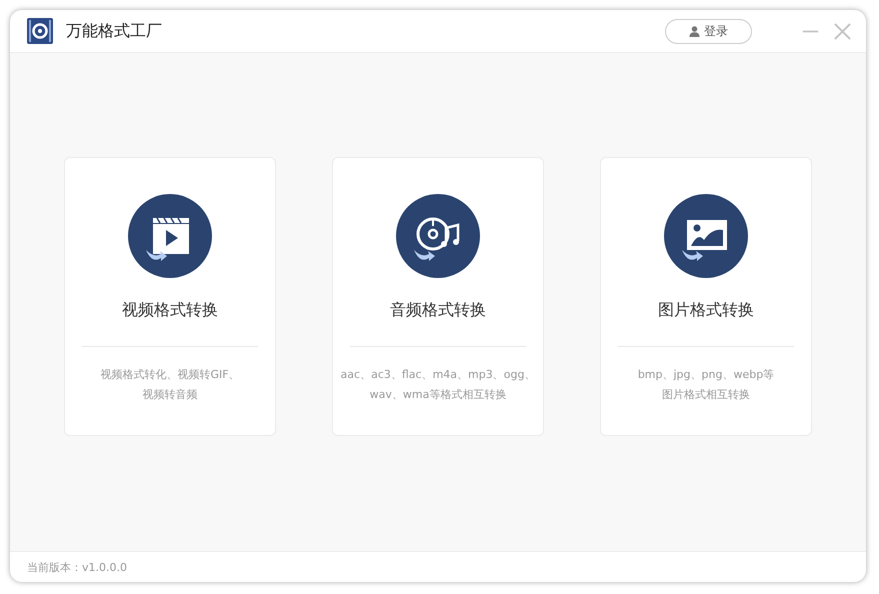  Describe the element at coordinates (438, 310) in the screenshot. I see `card-title: 音频格式转换` at that location.